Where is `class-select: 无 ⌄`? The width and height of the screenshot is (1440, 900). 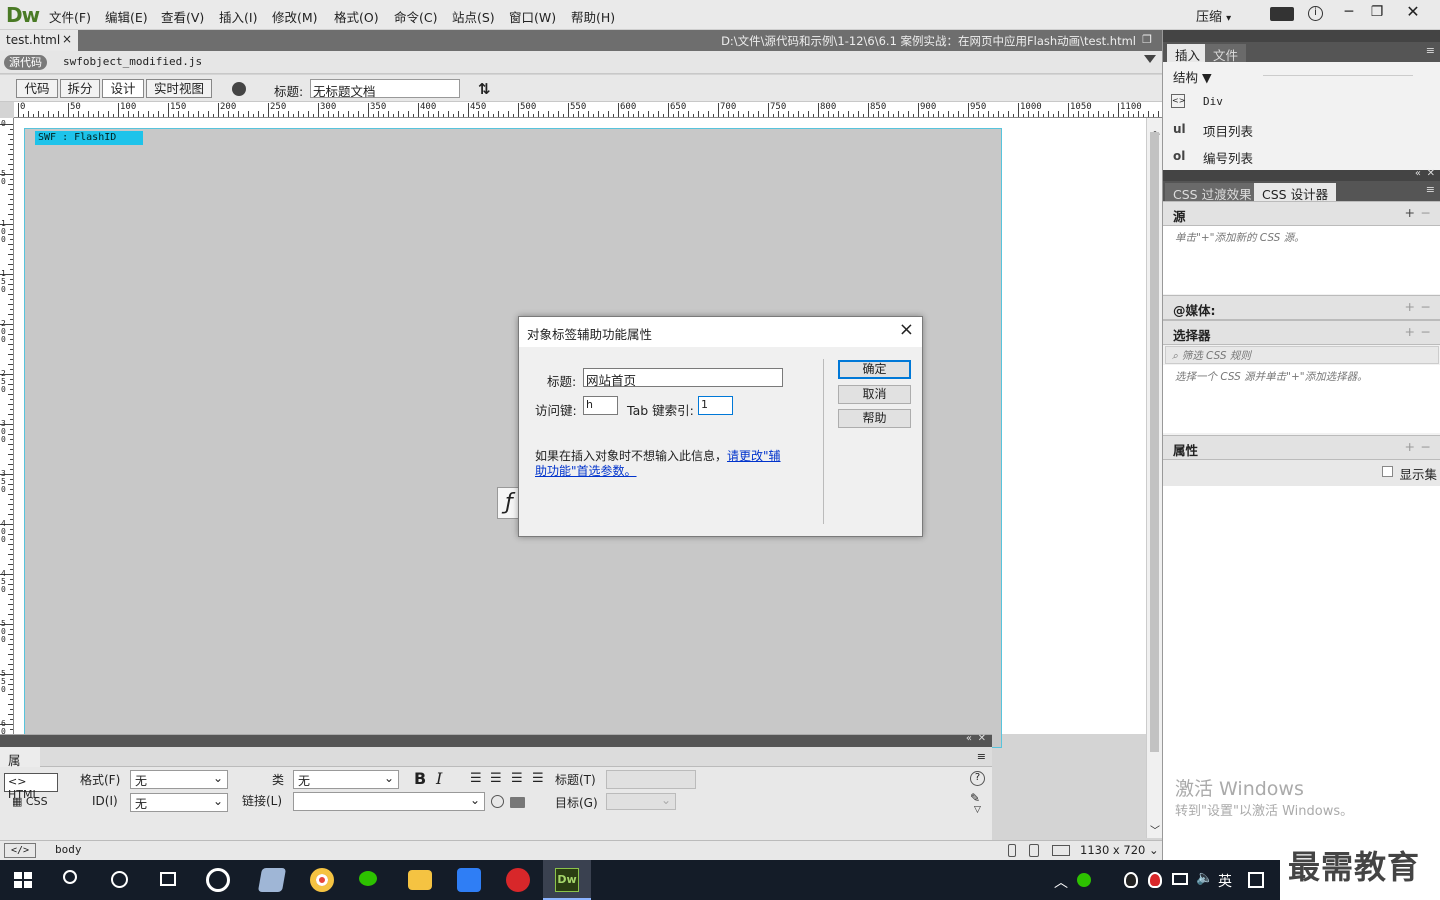 class-select: 无 ⌄ is located at coordinates (346, 779).